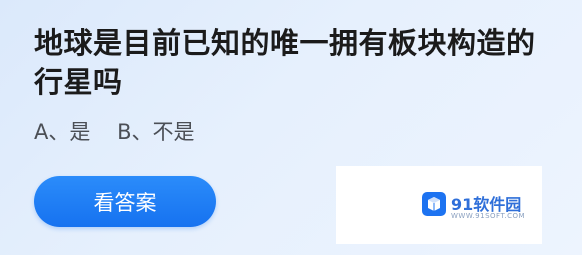 This screenshot has width=582, height=255. Describe the element at coordinates (488, 216) in the screenshot. I see `watermark-url: WWW.91SOFT.COM` at that location.